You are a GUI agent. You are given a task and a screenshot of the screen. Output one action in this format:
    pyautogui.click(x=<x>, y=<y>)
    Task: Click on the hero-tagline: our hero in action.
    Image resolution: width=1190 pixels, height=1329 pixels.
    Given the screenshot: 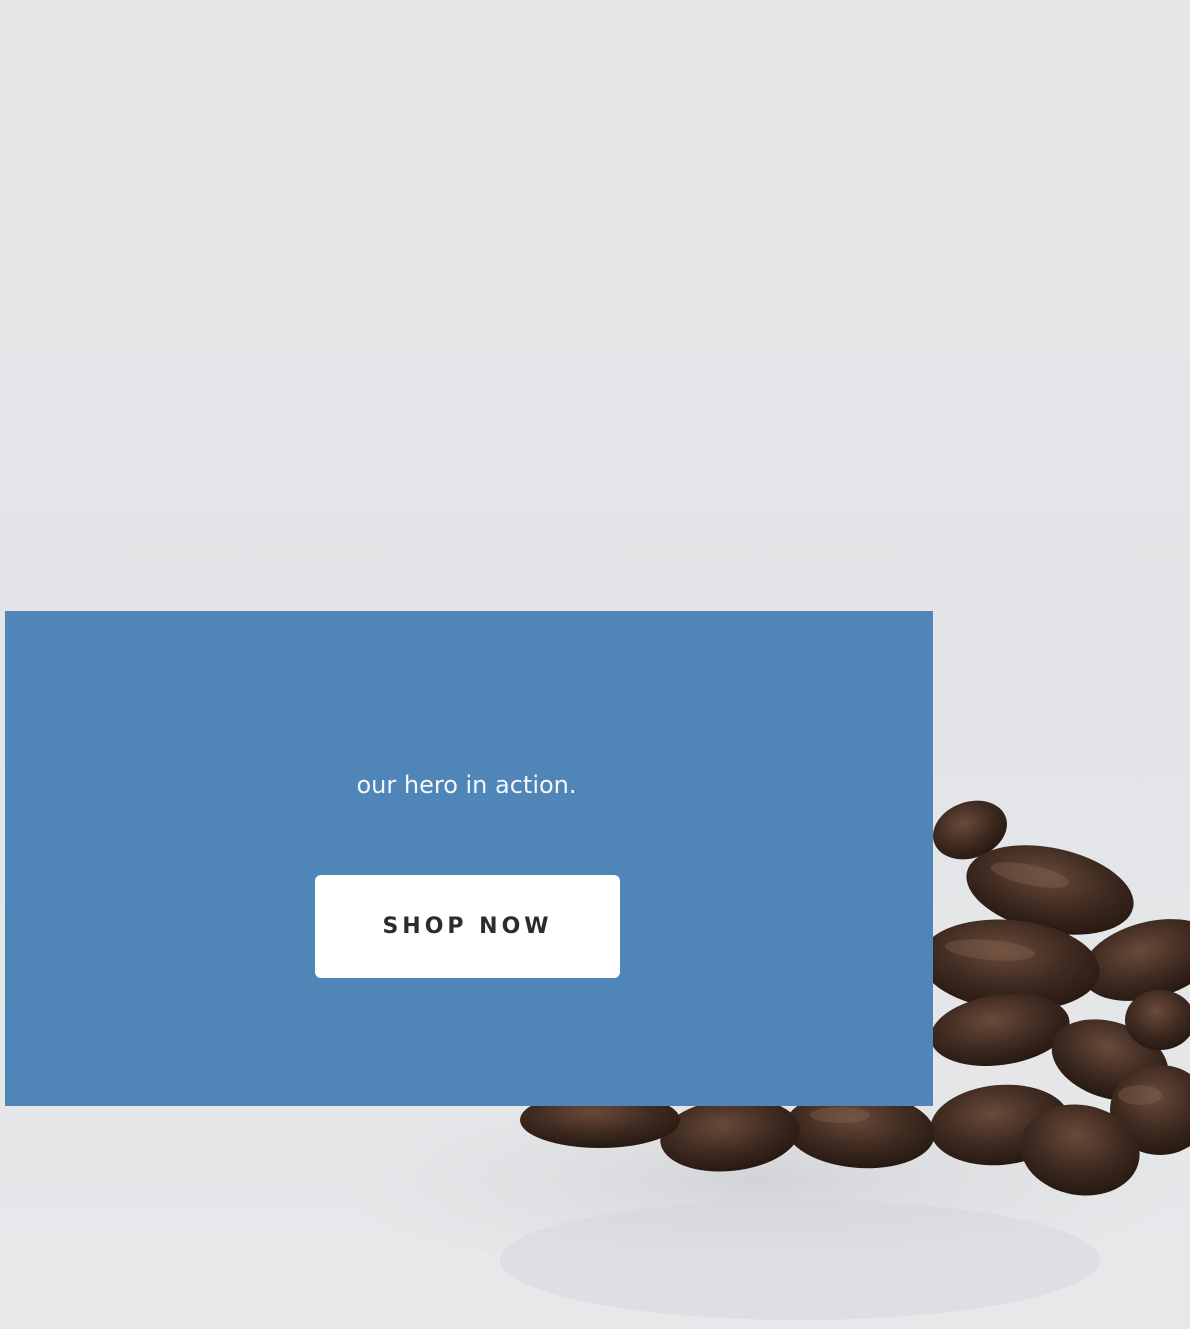 What is the action you would take?
    pyautogui.click(x=466, y=785)
    